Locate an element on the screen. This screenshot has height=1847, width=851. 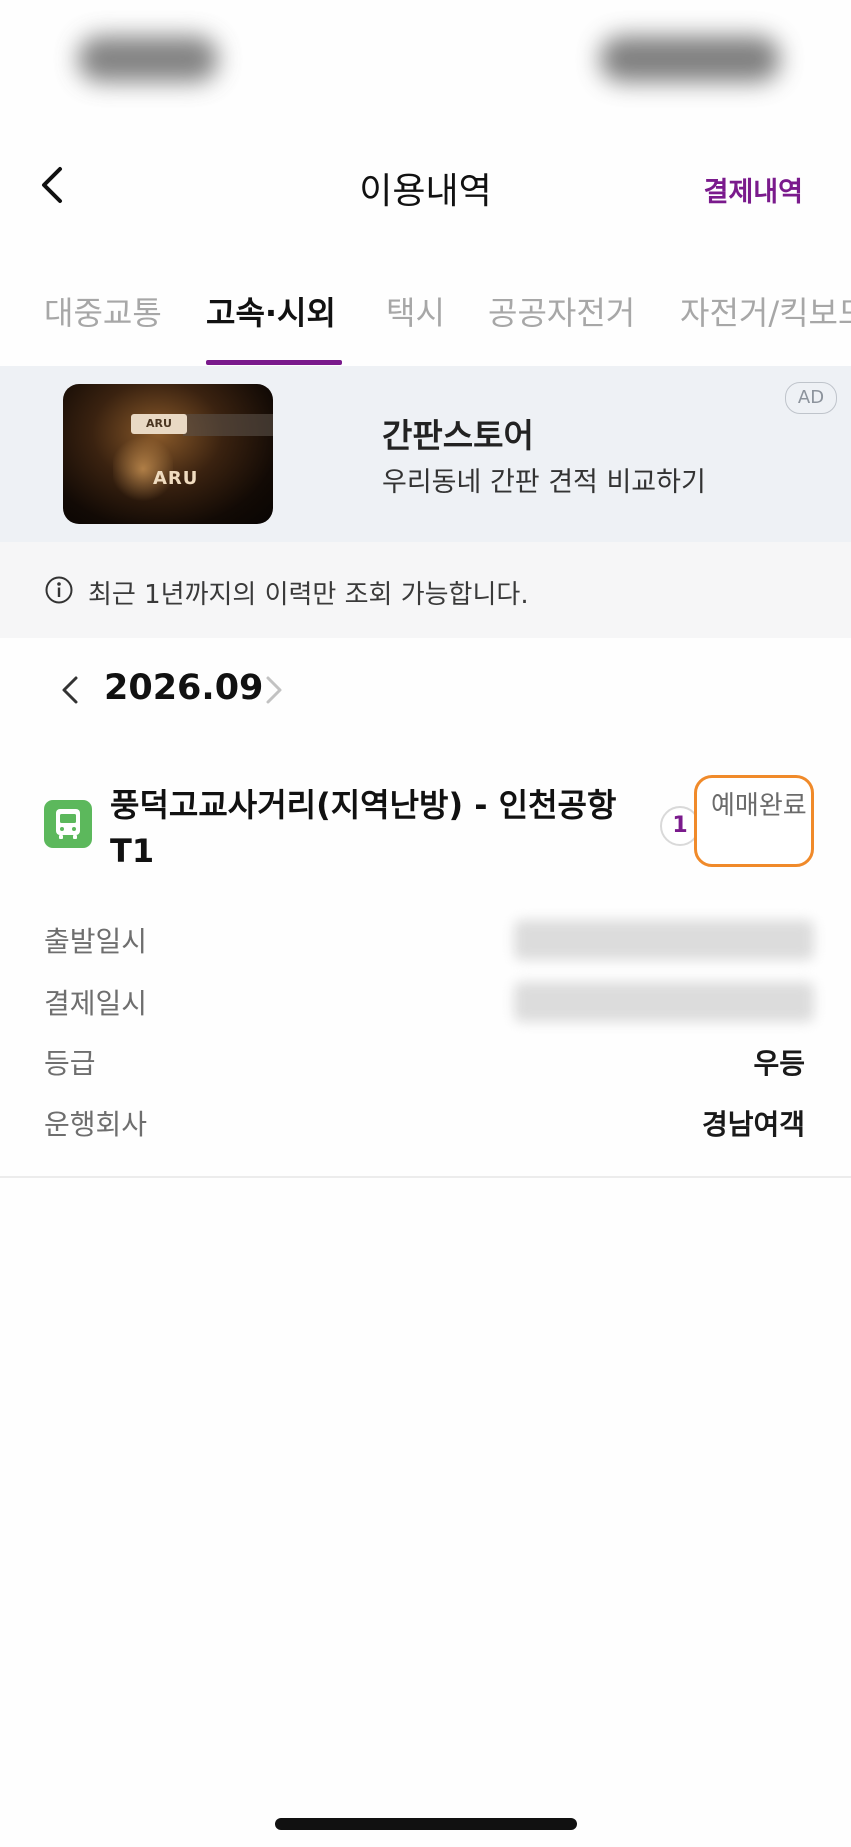
notice-bar: 최근 1년까지의 이력만 조회 가능합니다. is located at coordinates (425, 590).